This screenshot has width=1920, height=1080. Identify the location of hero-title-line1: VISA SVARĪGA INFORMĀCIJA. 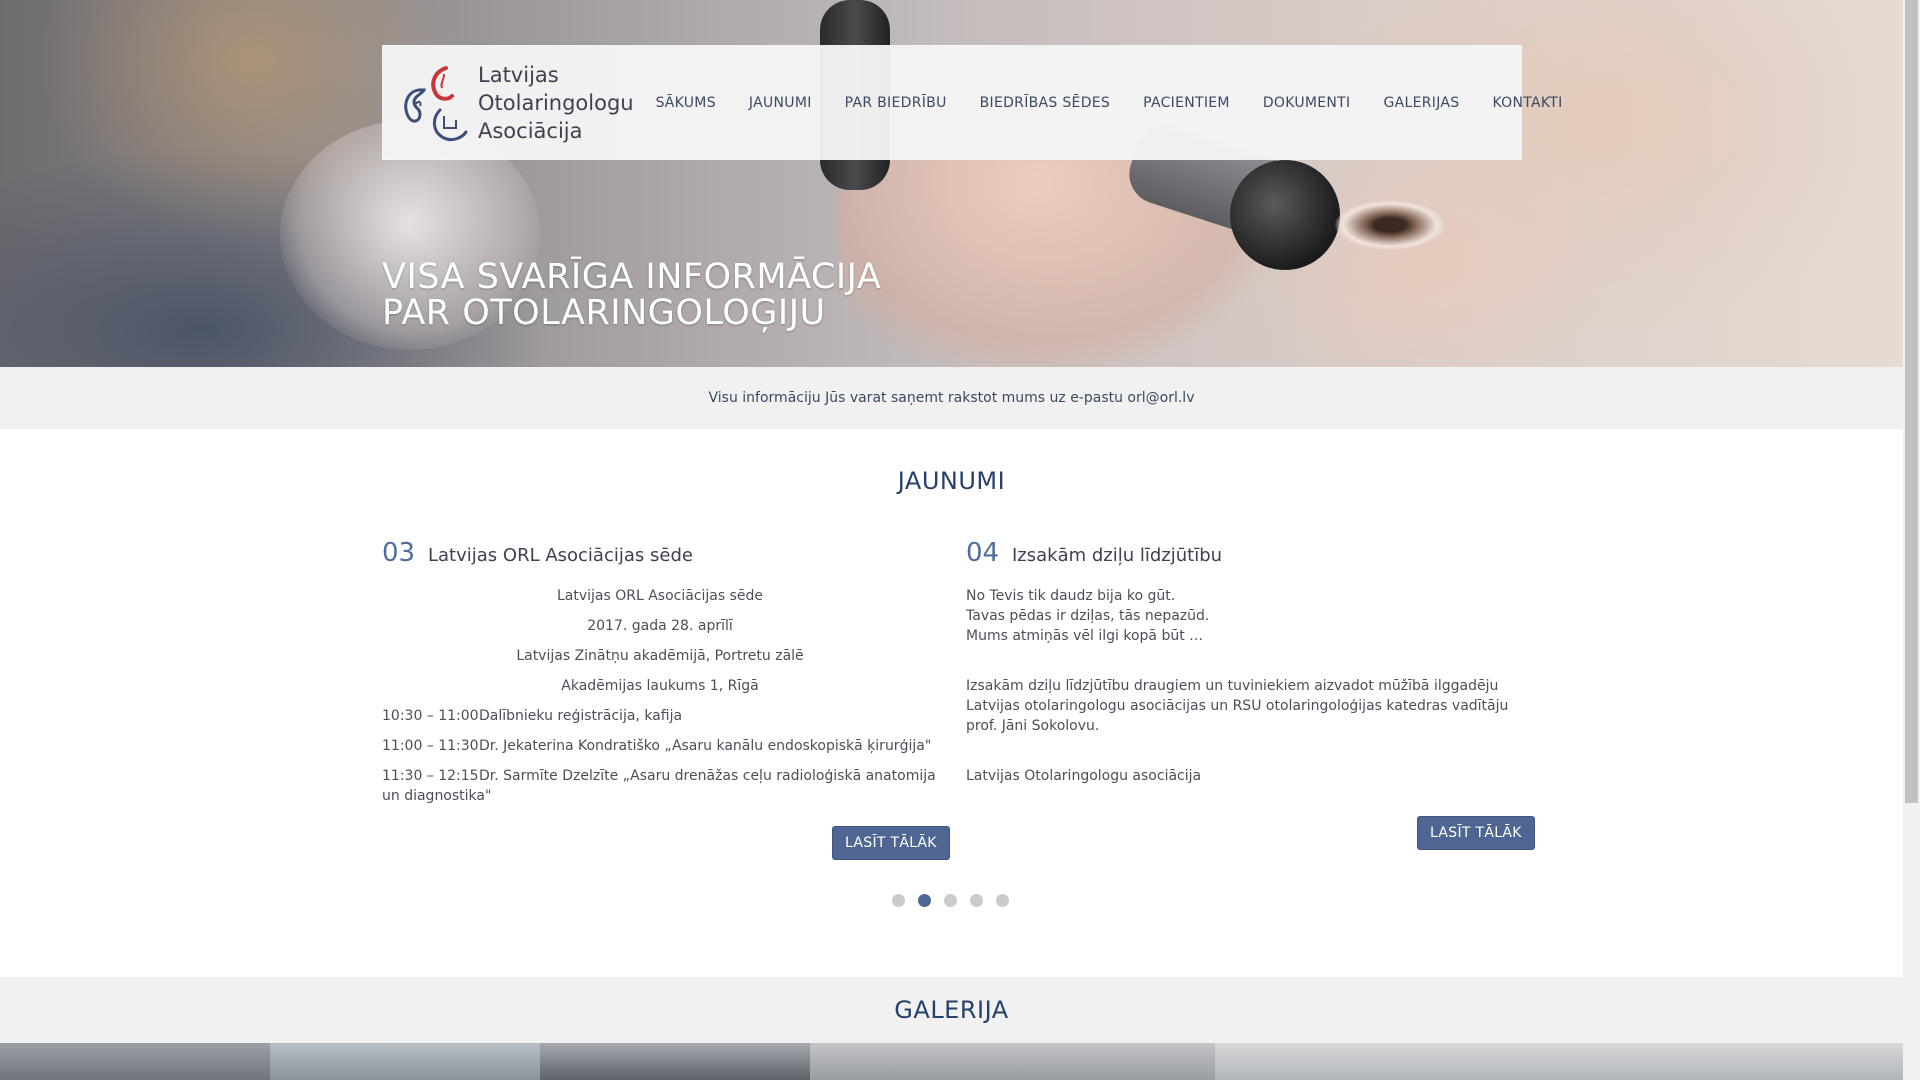
(632, 277).